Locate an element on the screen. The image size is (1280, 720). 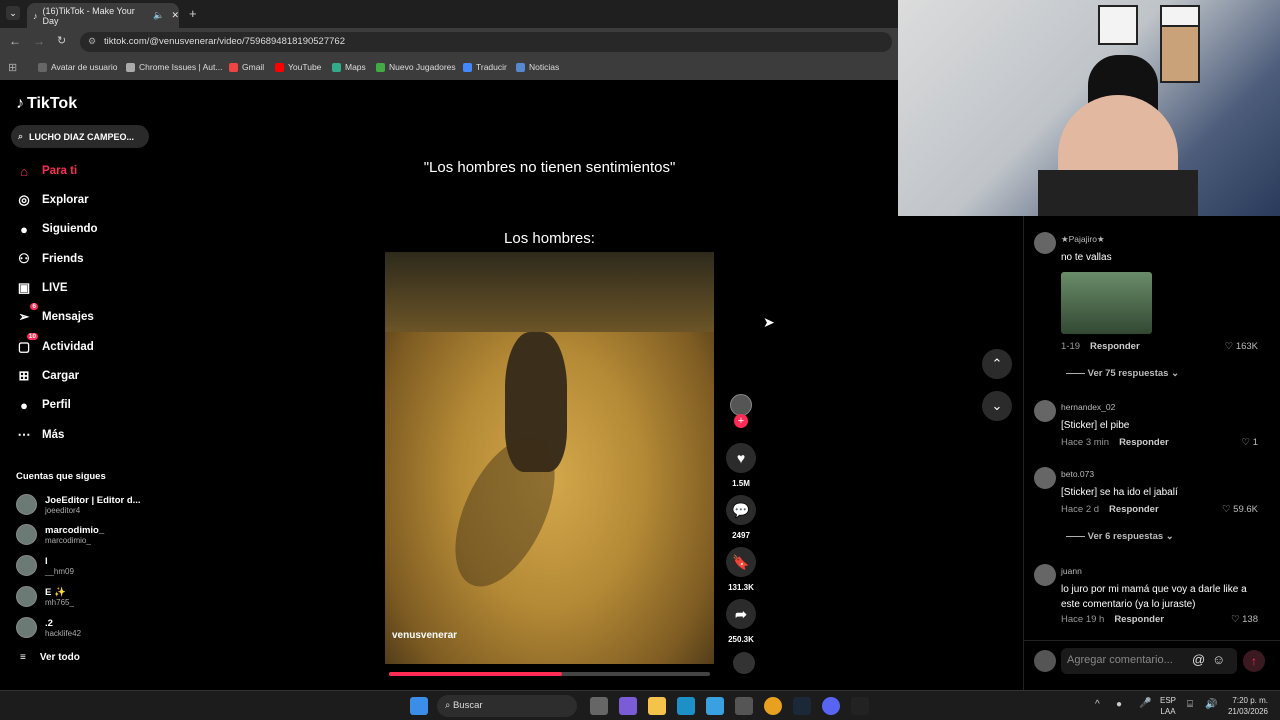
site-info-icon: ⚙ is located at coordinates (92, 41).